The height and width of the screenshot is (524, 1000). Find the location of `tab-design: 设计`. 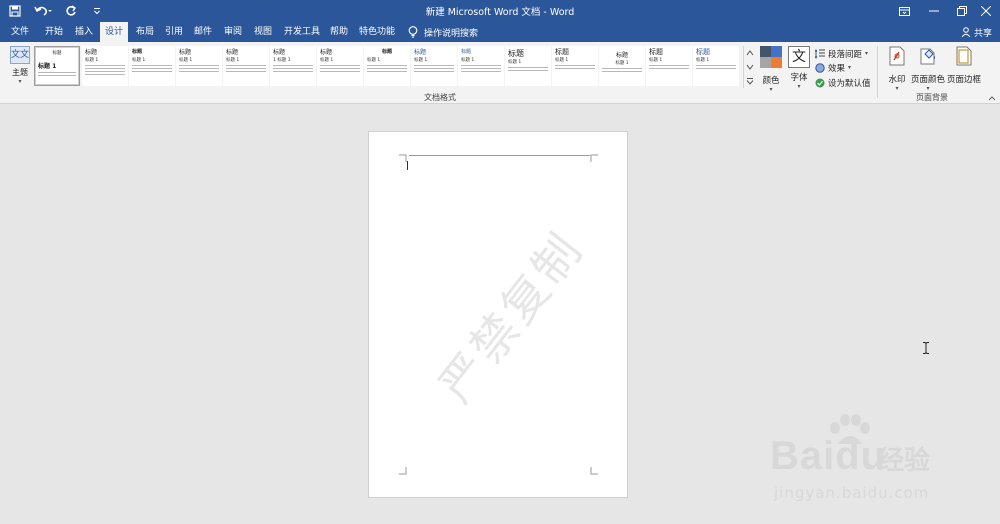

tab-design: 设计 is located at coordinates (114, 32).